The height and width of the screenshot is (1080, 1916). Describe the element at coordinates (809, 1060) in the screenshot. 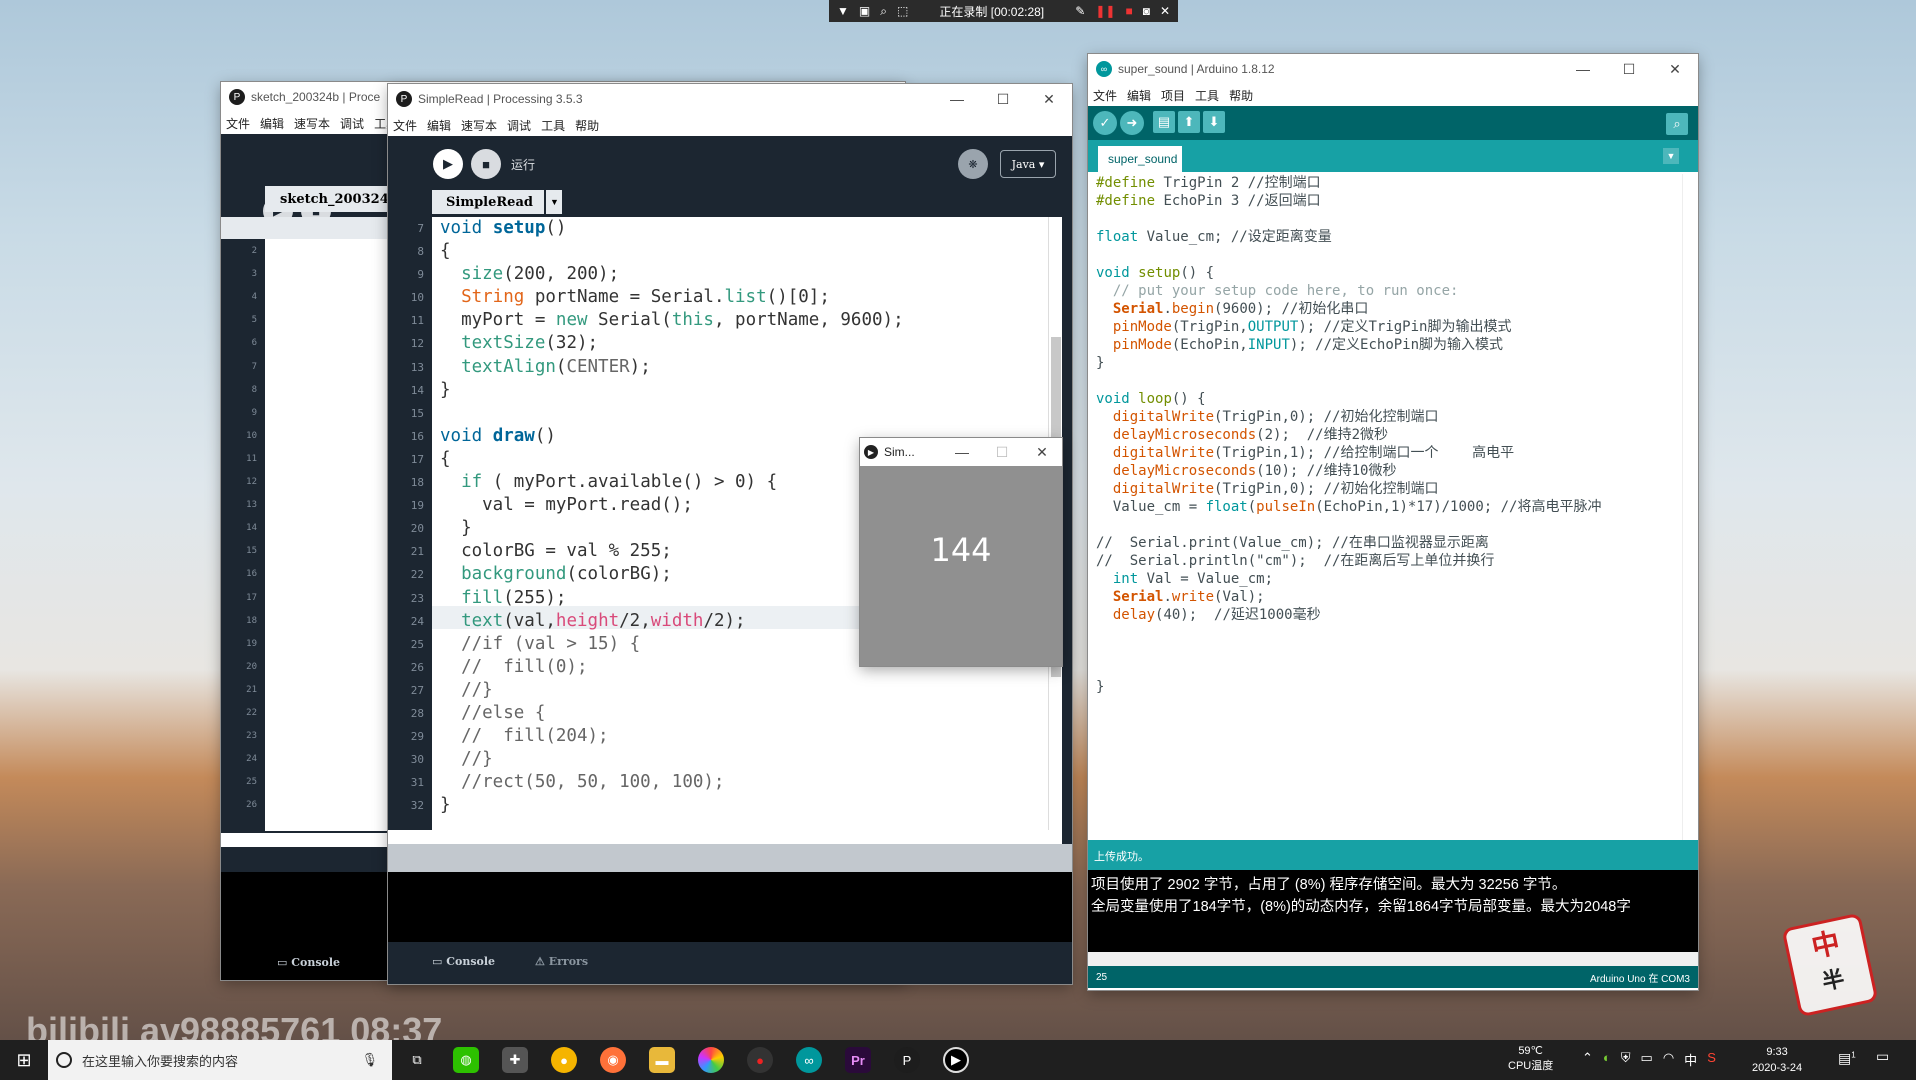

I see `arduino-taskbar-icon: ∞` at that location.